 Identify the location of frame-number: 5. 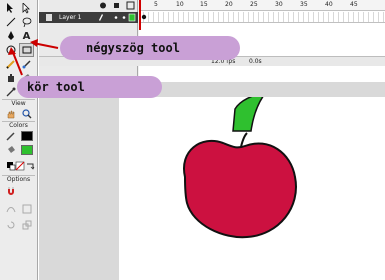
(156, 4).